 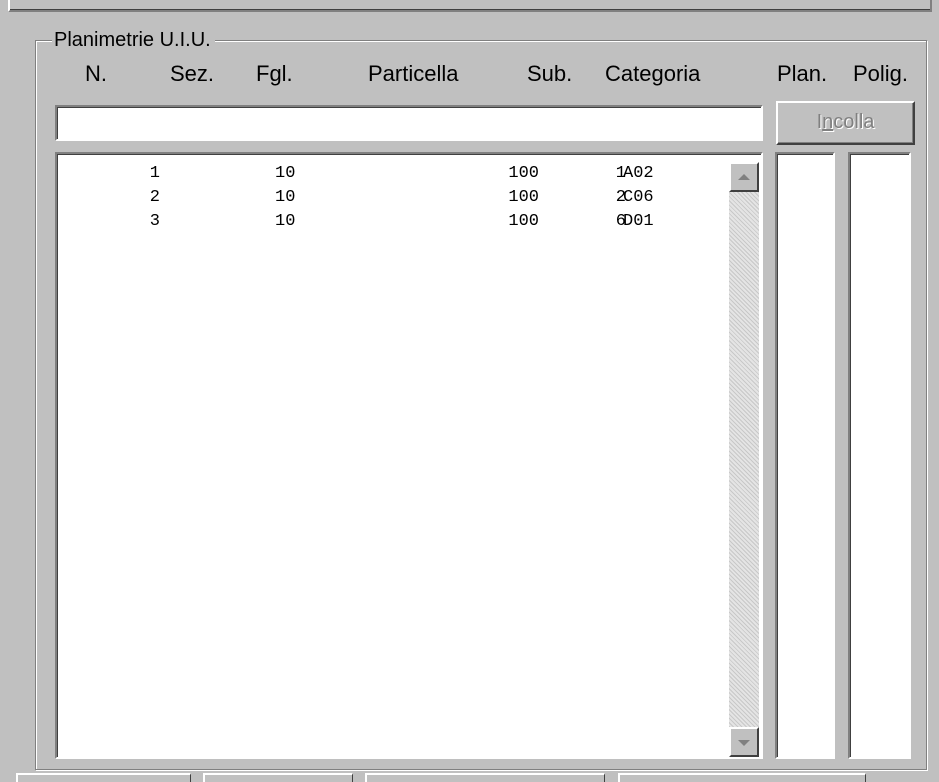 I want to click on column-header-n: N., so click(x=96, y=73).